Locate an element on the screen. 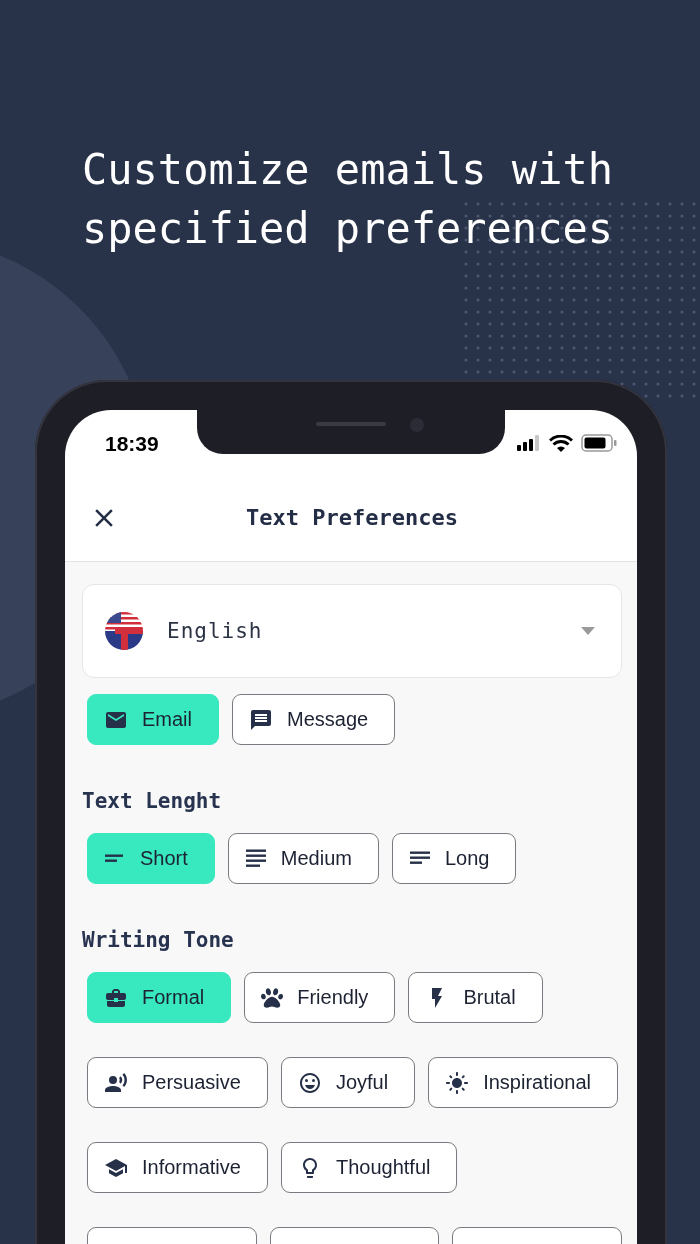 This screenshot has height=1244, width=700. section-title: Text Lenght is located at coordinates (152, 801).